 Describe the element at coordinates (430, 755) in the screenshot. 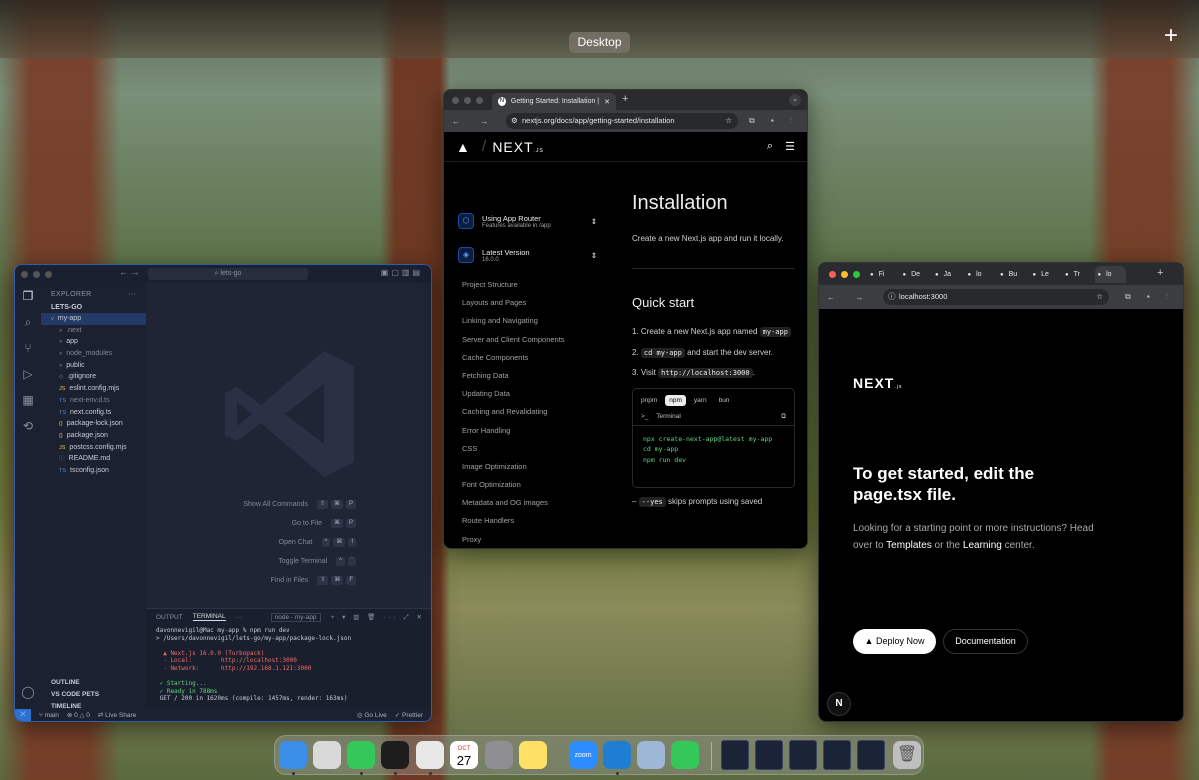

I see `dock-app-chrome-icon` at that location.